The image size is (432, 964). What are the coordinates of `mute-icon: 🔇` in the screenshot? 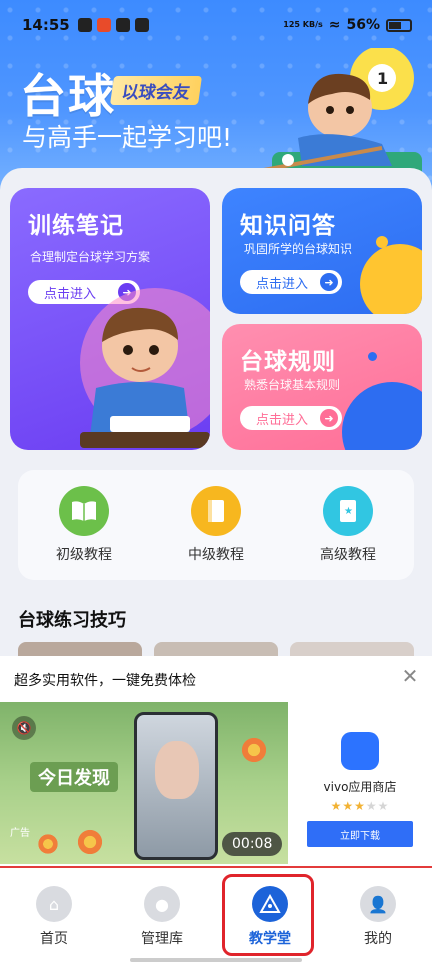 It's located at (24, 728).